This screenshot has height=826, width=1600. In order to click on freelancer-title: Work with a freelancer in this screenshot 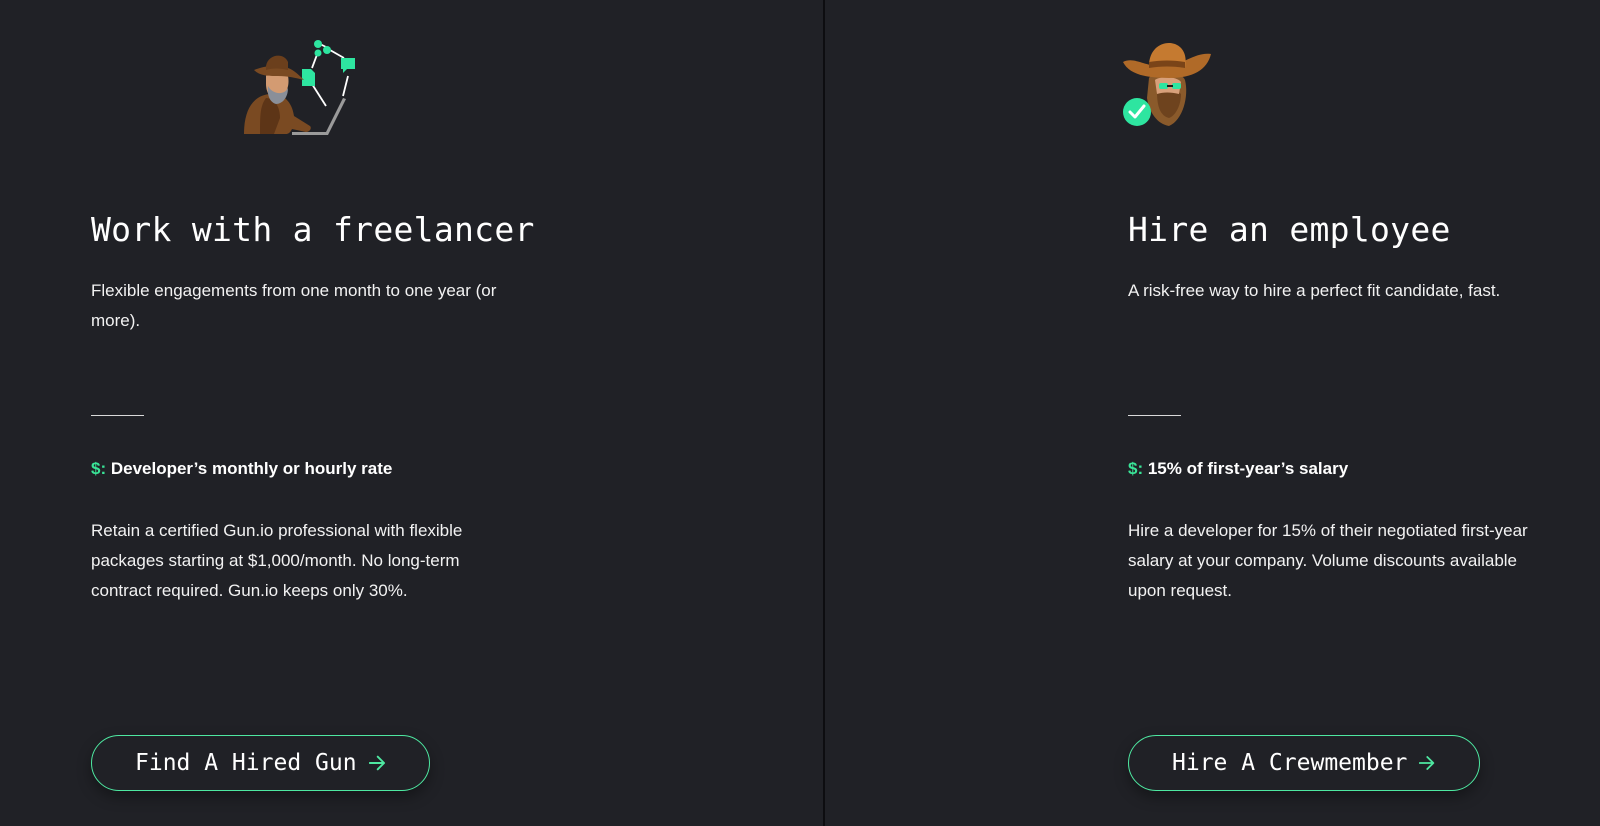, I will do `click(313, 229)`.